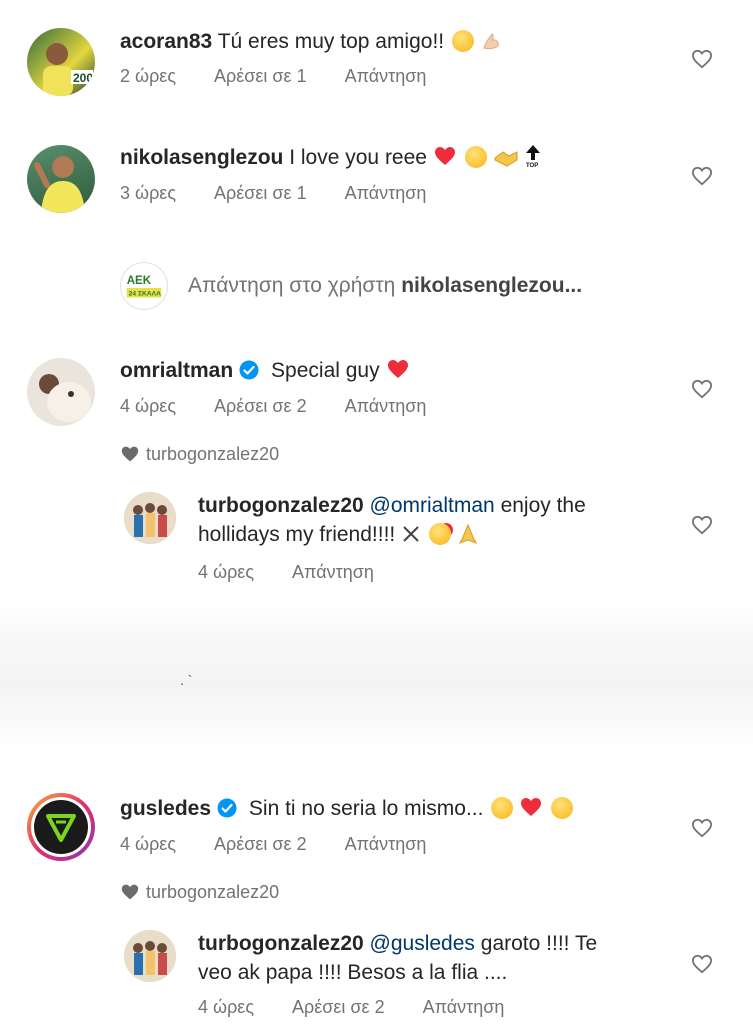 The height and width of the screenshot is (1024, 753). I want to click on reply-meta: 4 ώρες Αρέσει σε 2 Απάντηση, so click(351, 1007).